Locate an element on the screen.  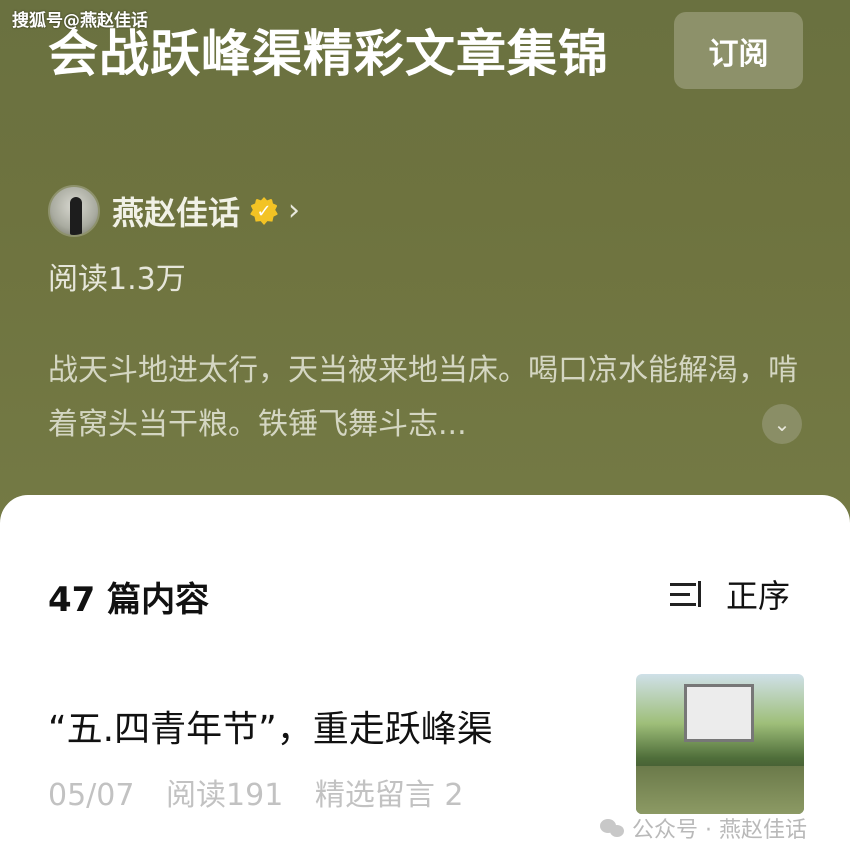
watermark-bottom: 公众号 · 燕赵佳话 is located at coordinates (703, 828).